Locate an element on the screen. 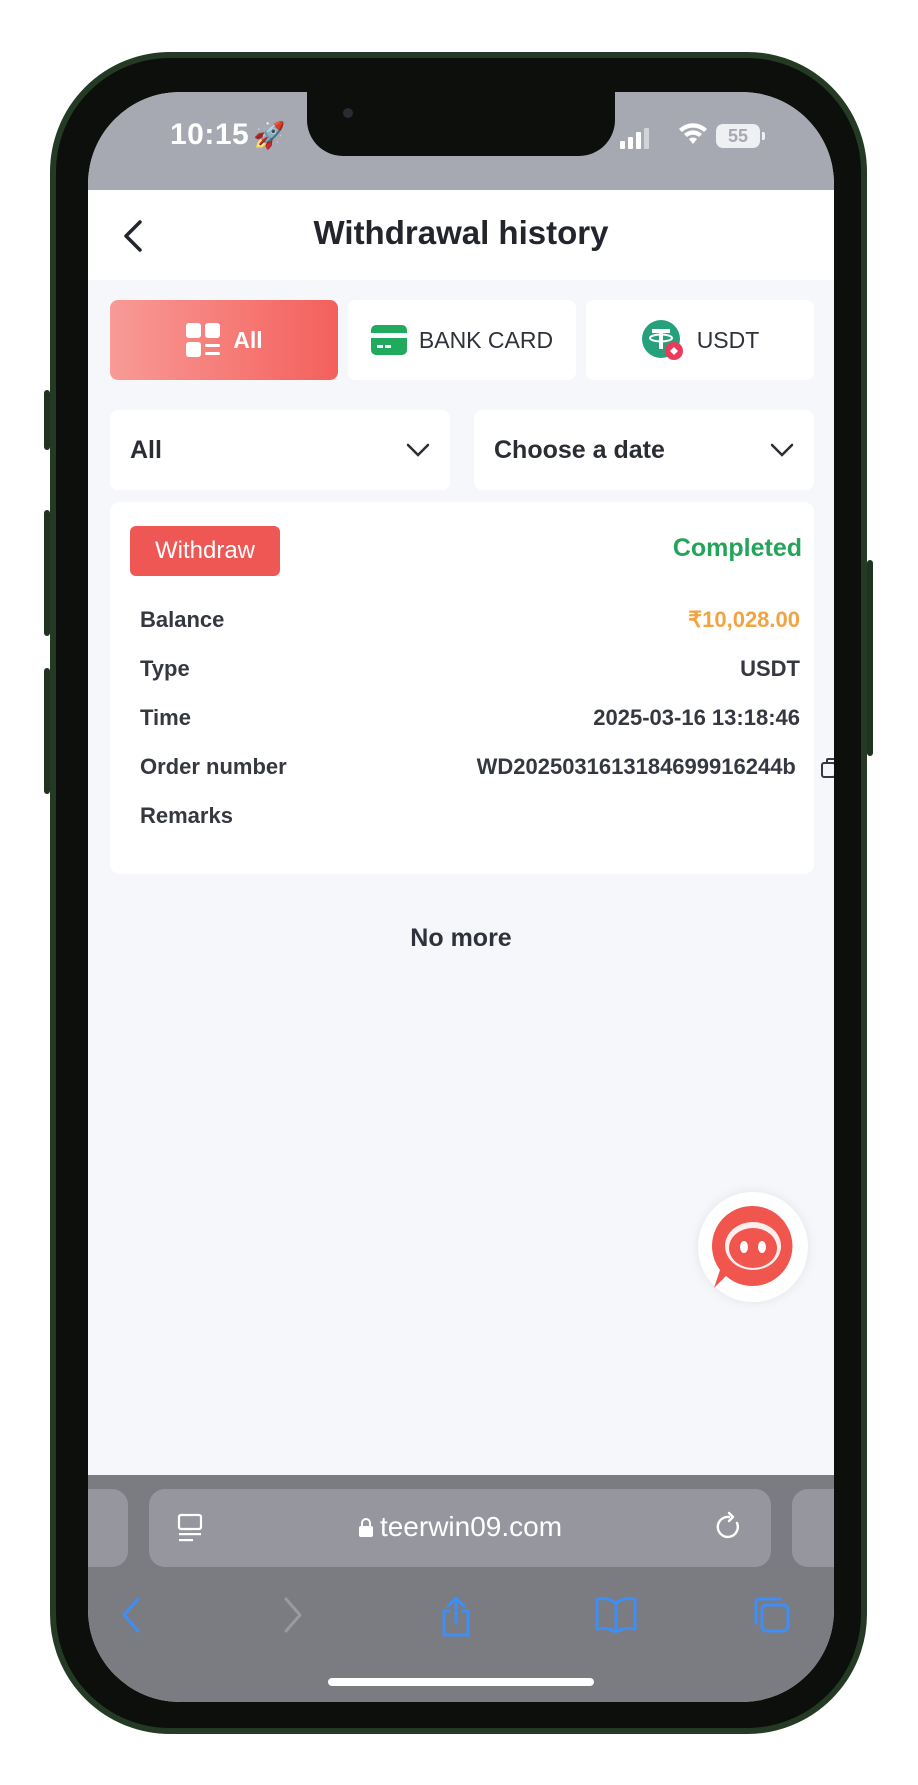 The width and height of the screenshot is (918, 1785). order-number-row: Order number WD2025031613184699916244b is located at coordinates (487, 767).